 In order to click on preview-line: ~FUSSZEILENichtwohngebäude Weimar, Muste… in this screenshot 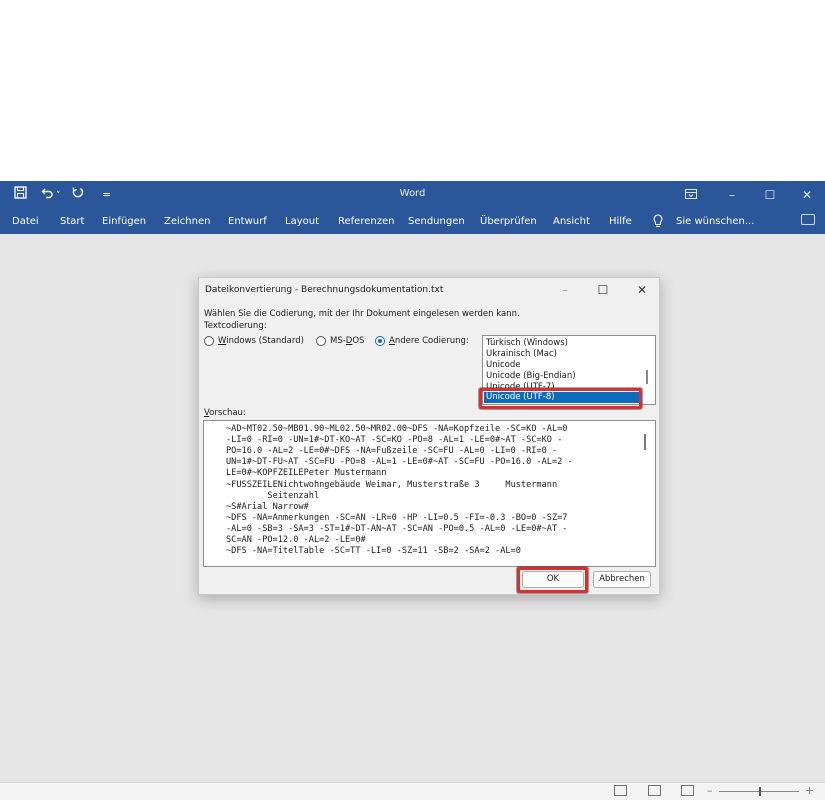, I will do `click(392, 485)`.